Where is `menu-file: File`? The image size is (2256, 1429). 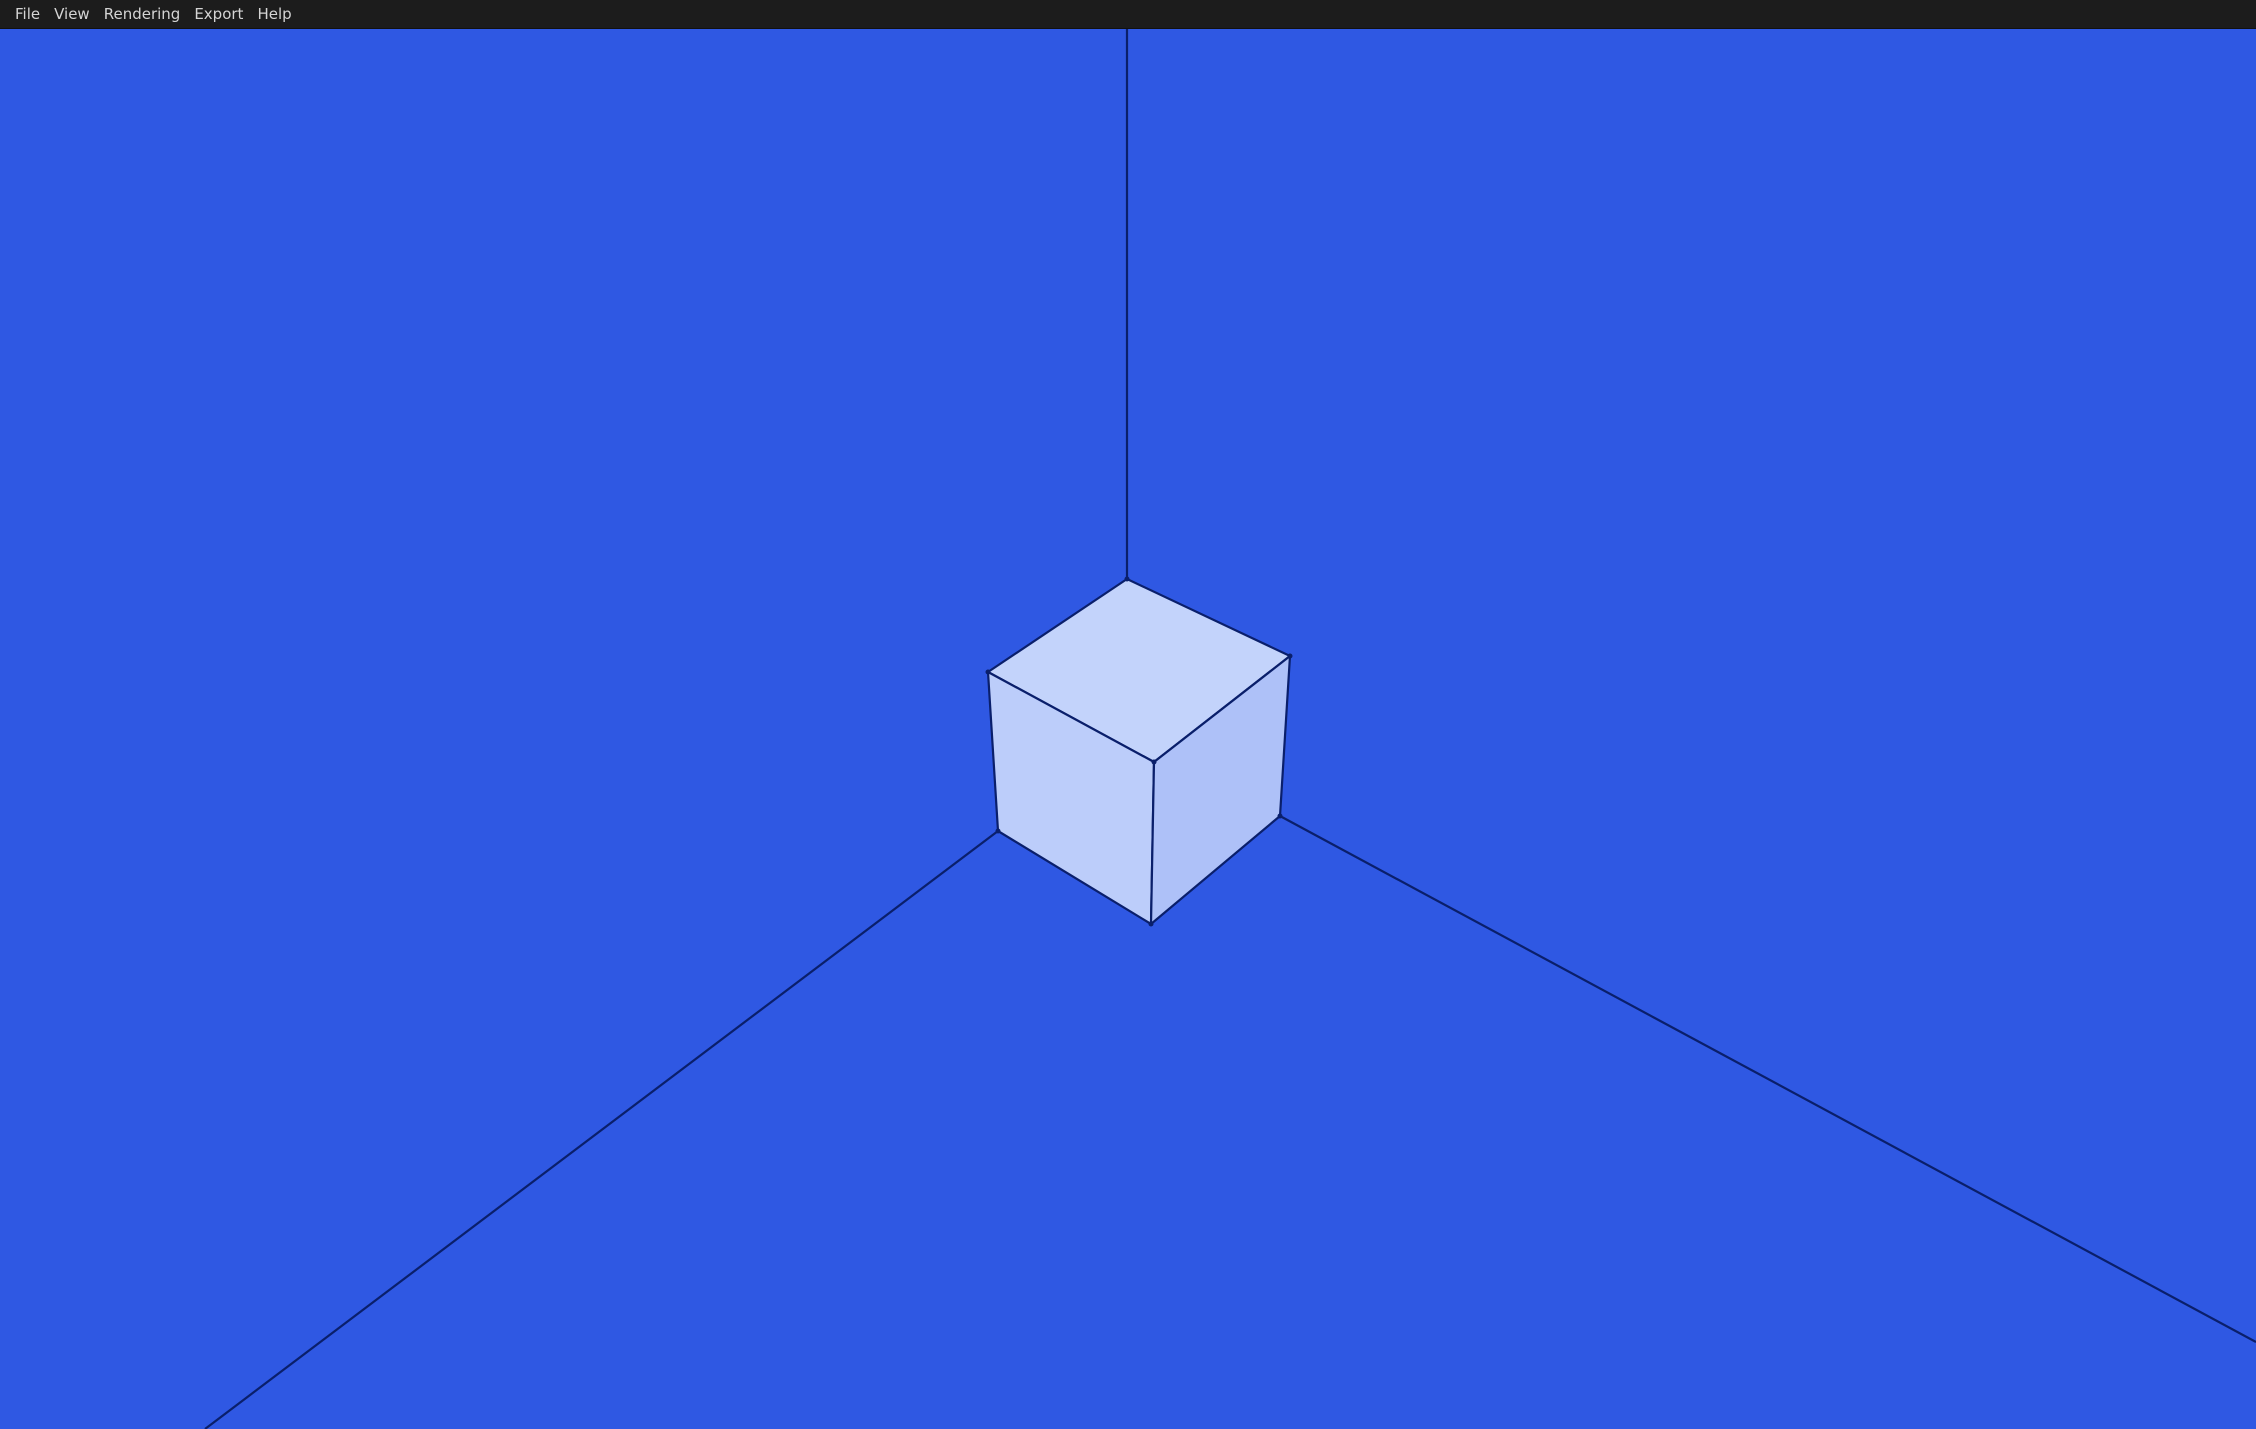
menu-file: File is located at coordinates (27, 14).